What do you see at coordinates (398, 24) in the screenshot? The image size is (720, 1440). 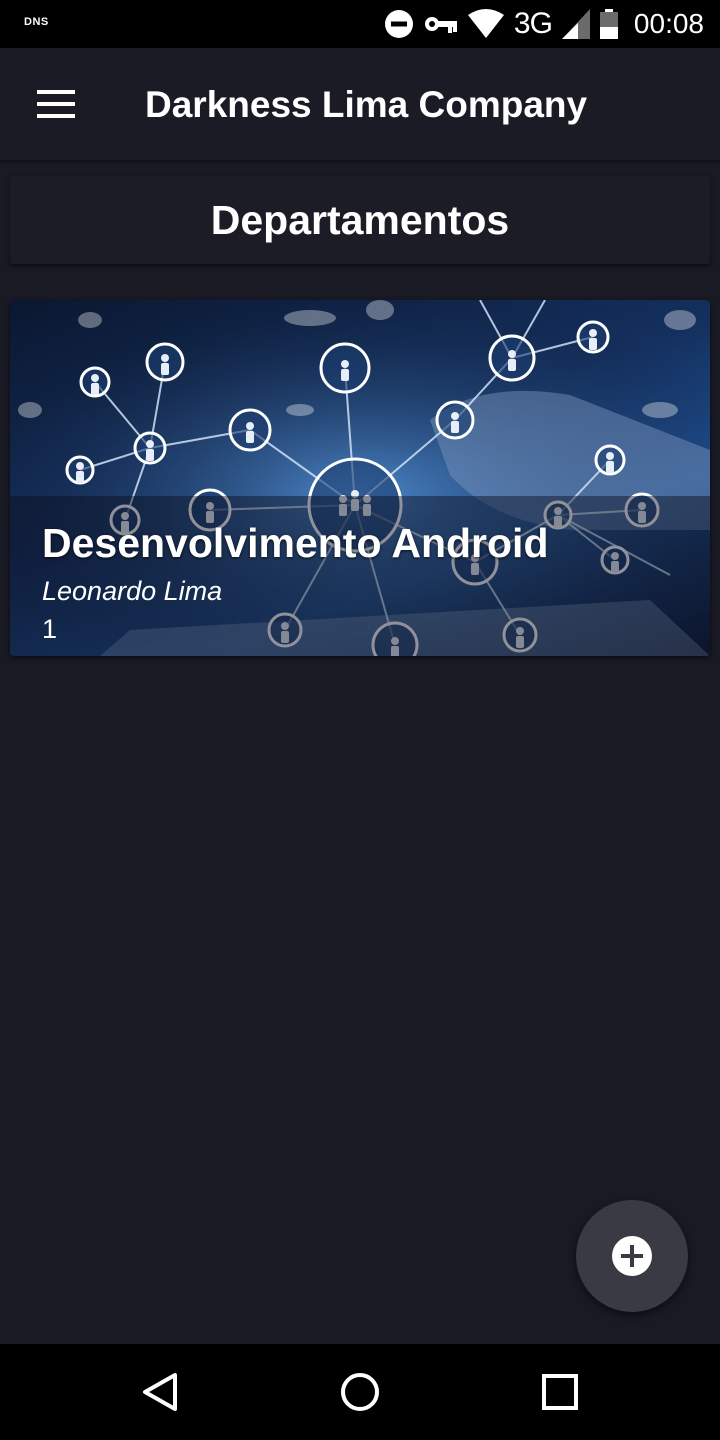 I see `do-not-disturb-icon` at bounding box center [398, 24].